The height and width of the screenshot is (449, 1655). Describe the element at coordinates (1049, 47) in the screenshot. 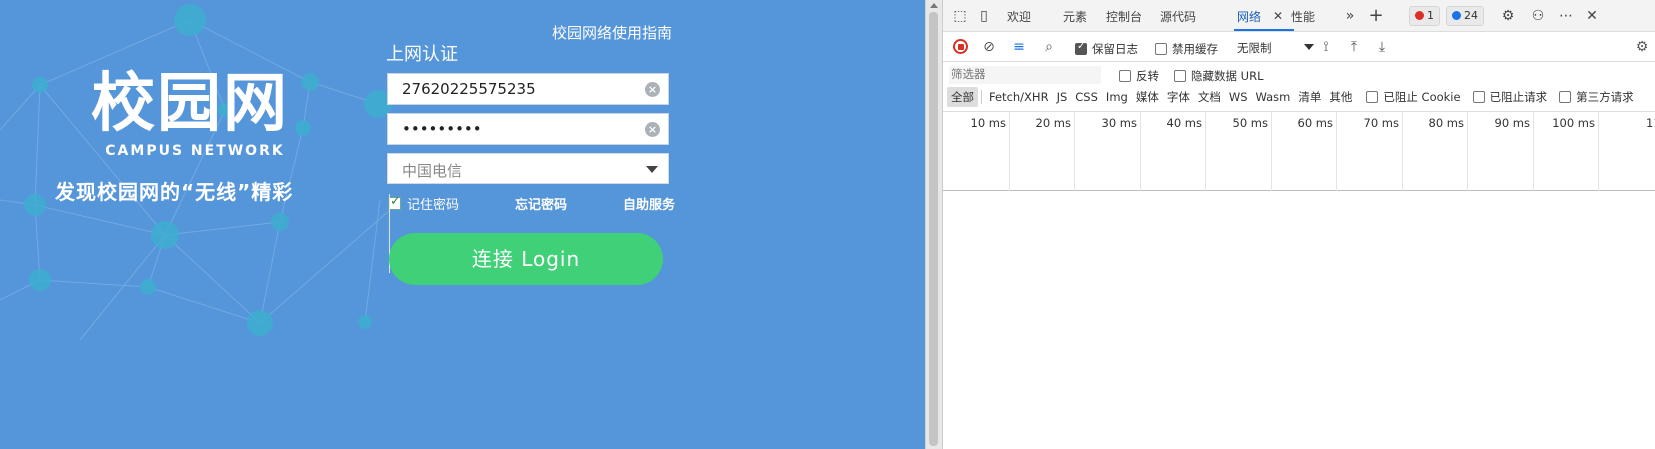

I see `search-icon: ⌕` at that location.